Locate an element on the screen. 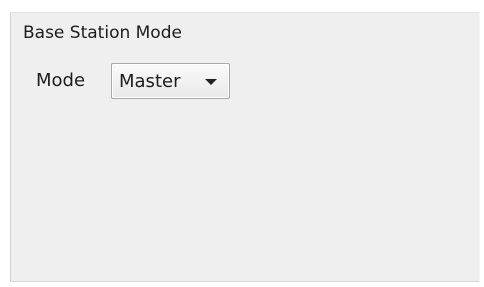 Image resolution: width=484 pixels, height=287 pixels. mode-select-value: Master is located at coordinates (150, 81).